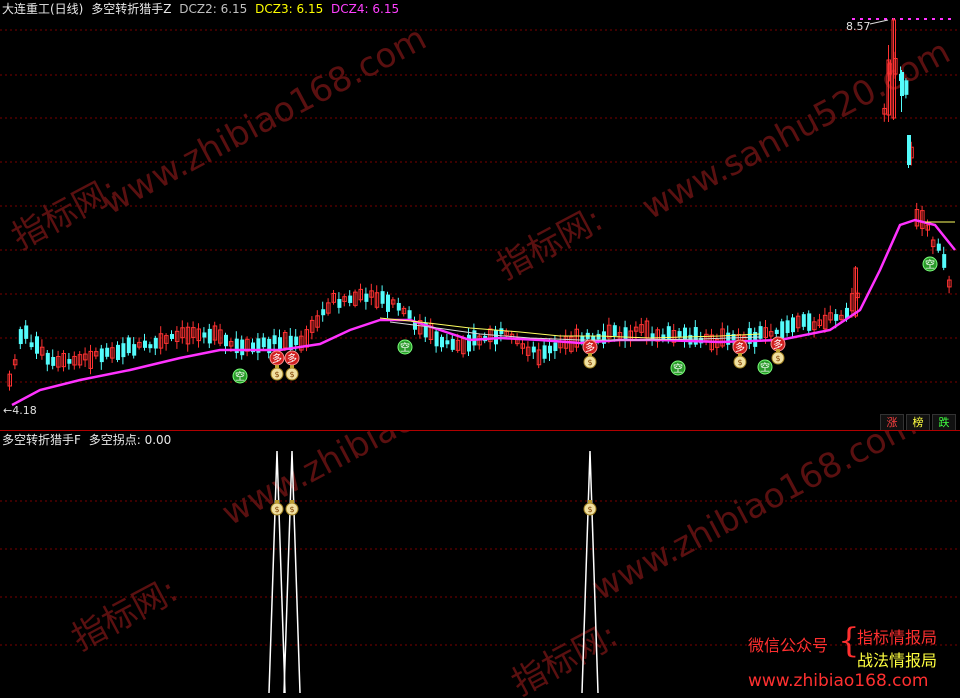 This screenshot has height=698, width=960. Describe the element at coordinates (213, 9) in the screenshot. I see `dcz2-value: DCZ2: 6.15` at that location.